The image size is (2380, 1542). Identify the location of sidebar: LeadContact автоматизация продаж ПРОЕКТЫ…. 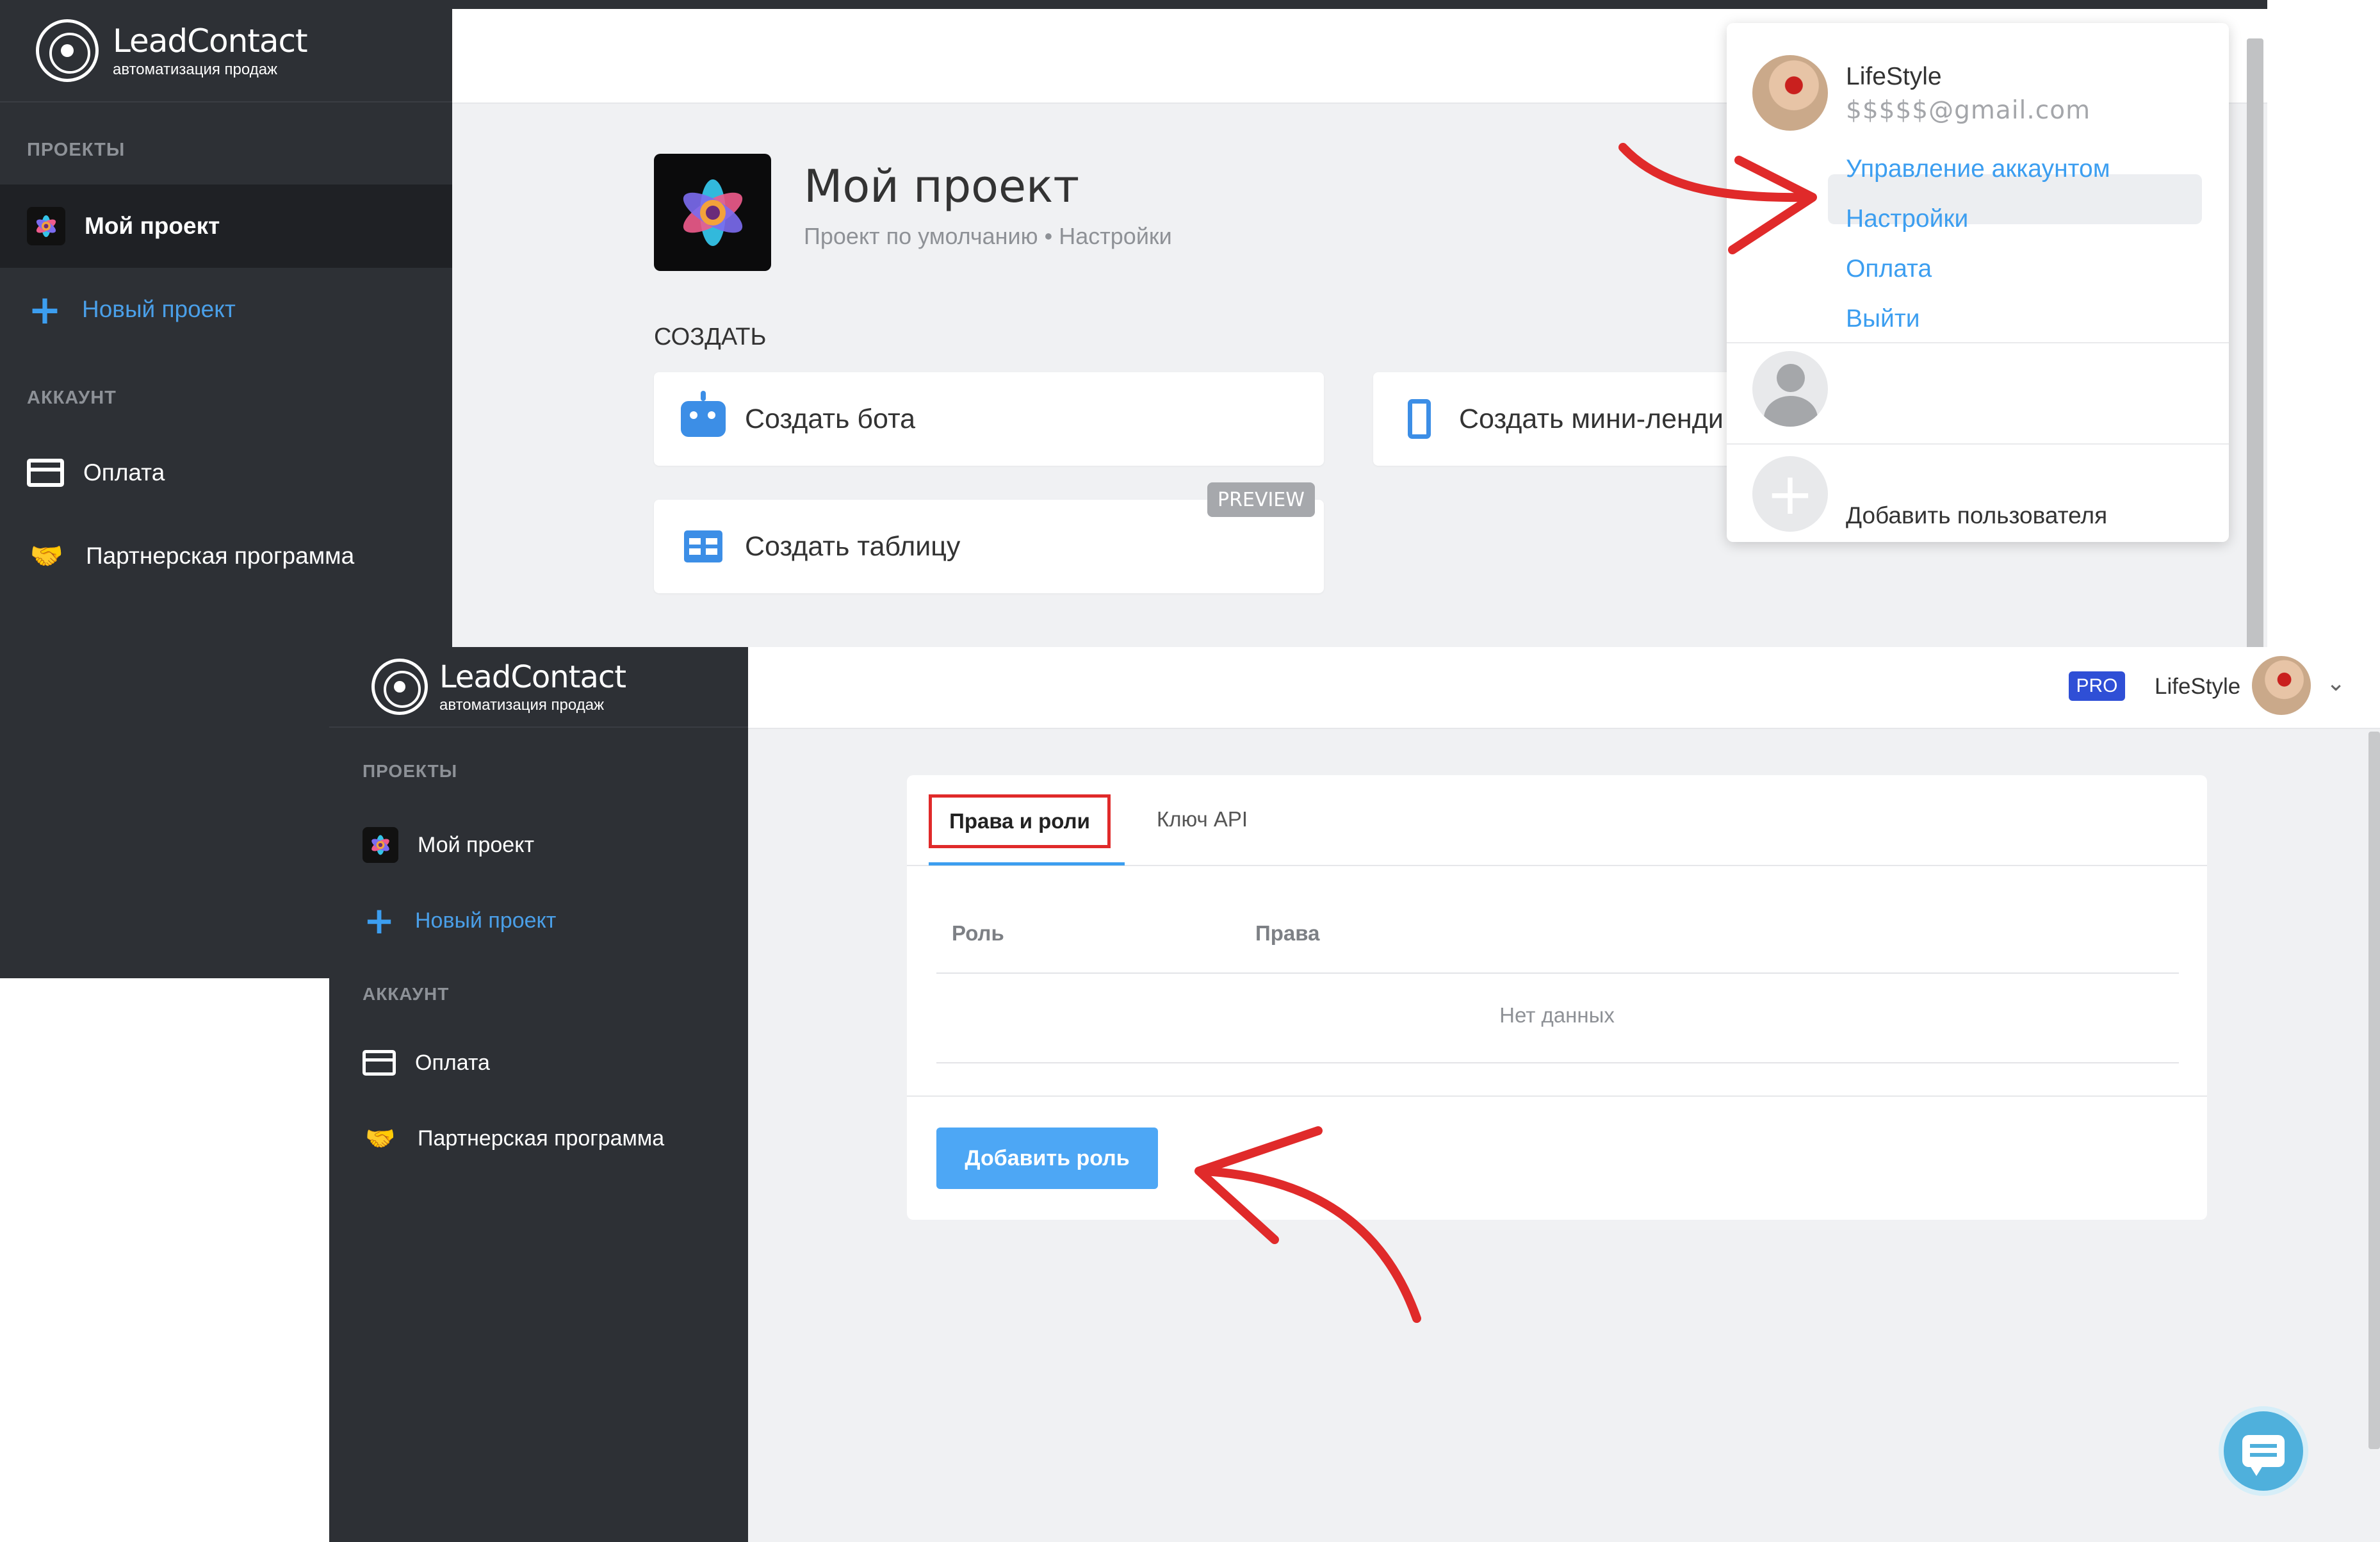
(538, 1094).